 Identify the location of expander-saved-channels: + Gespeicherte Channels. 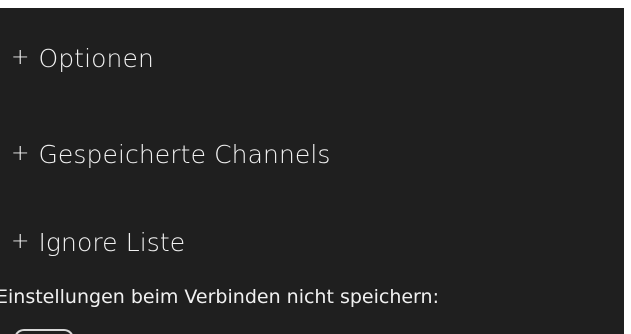
(171, 154).